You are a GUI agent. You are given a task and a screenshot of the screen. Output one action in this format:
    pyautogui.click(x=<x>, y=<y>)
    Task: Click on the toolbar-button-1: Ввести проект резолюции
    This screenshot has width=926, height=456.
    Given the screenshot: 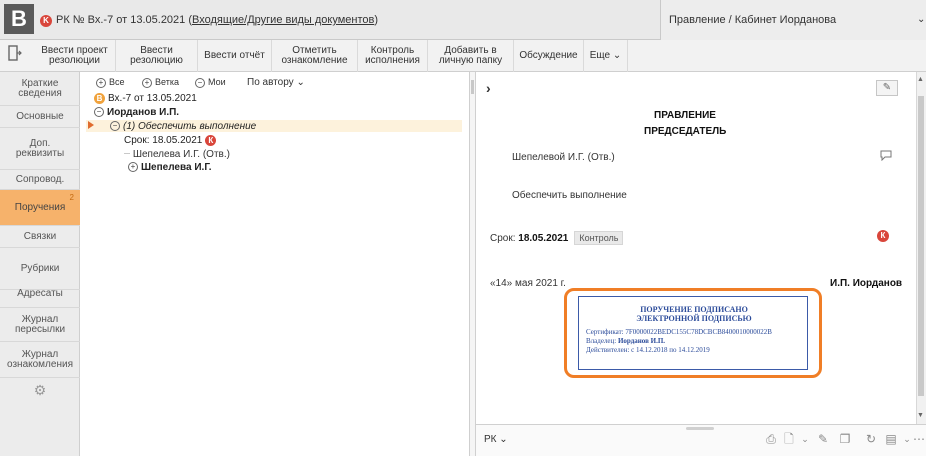 What is the action you would take?
    pyautogui.click(x=75, y=56)
    